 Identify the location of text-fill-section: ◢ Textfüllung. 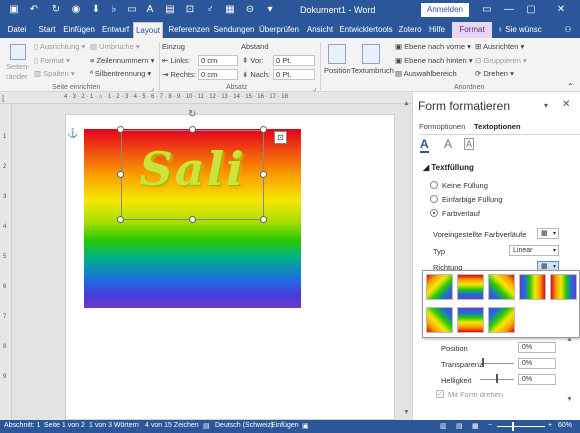
(448, 167).